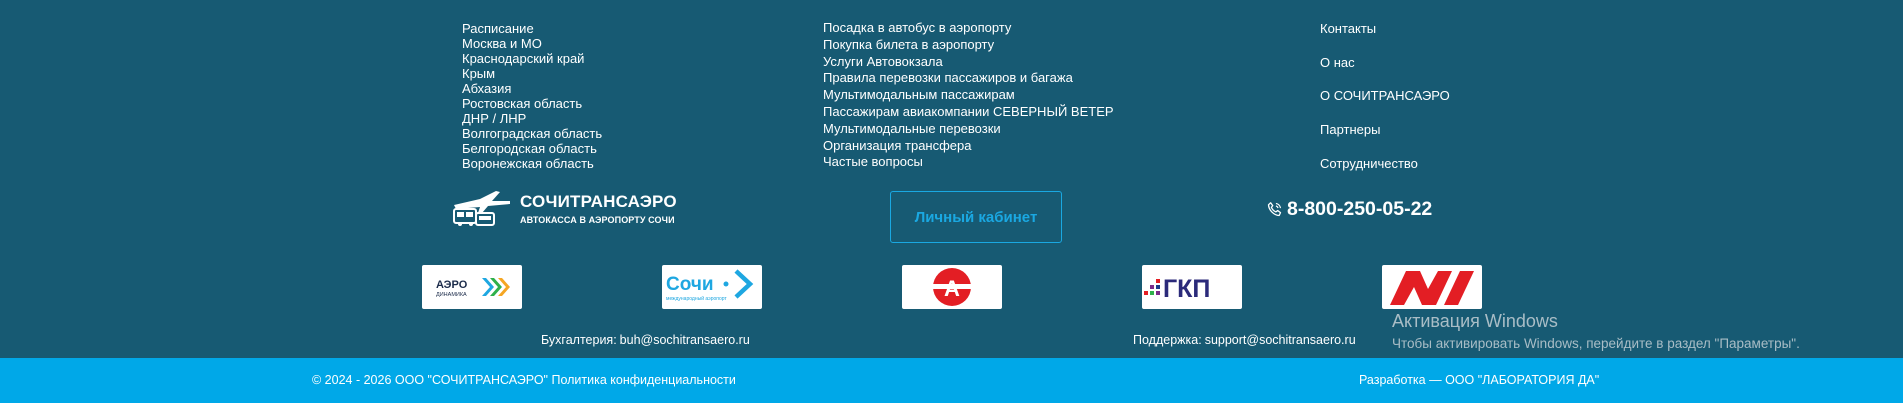 The width and height of the screenshot is (1903, 403). What do you see at coordinates (532, 148) in the screenshot?
I see `footer-link-belgorod: Белгородская область` at bounding box center [532, 148].